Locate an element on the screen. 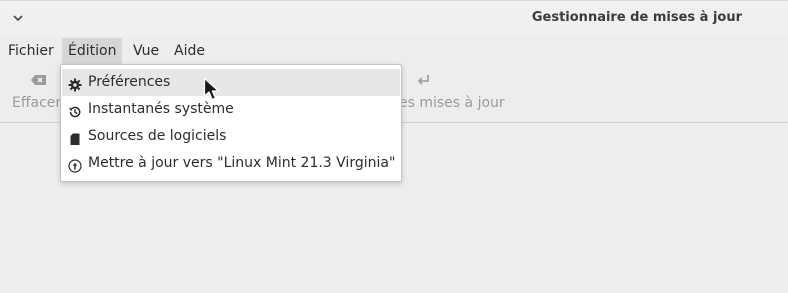 Image resolution: width=788 pixels, height=293 pixels. menu-item-preferences: Préférences is located at coordinates (231, 82).